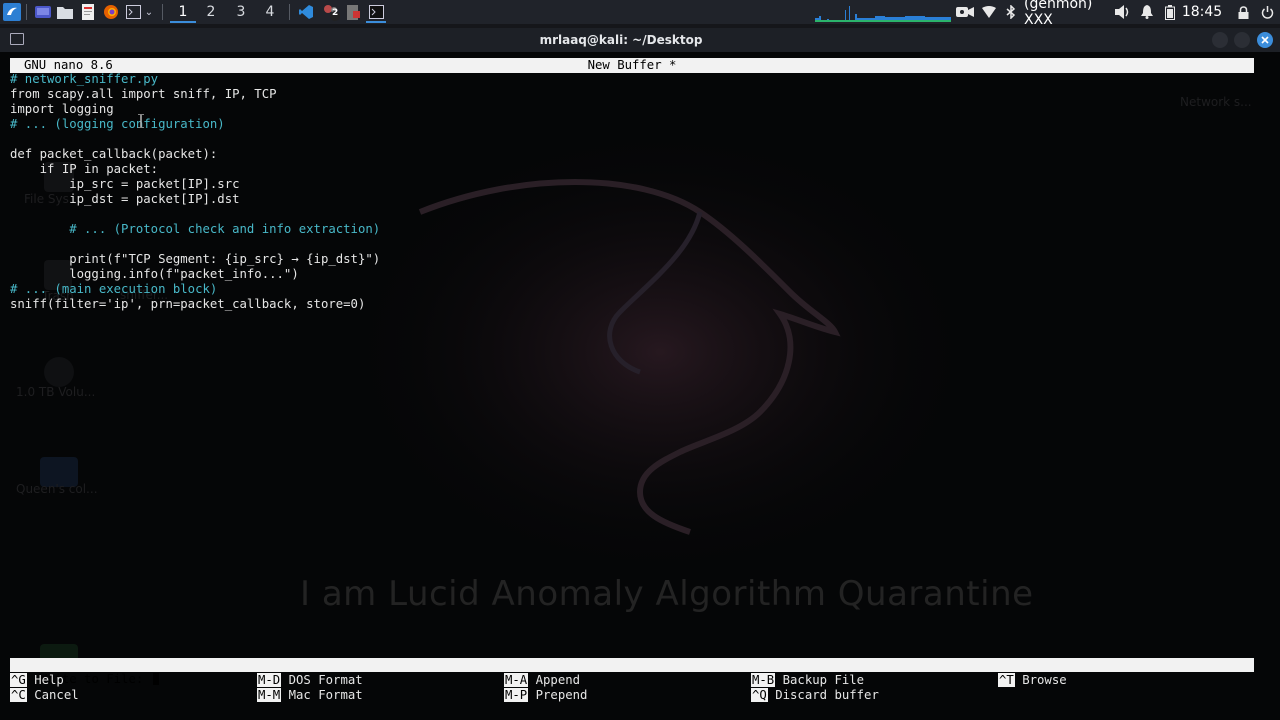  I want to click on volume-tray-button, so click(1123, 12).